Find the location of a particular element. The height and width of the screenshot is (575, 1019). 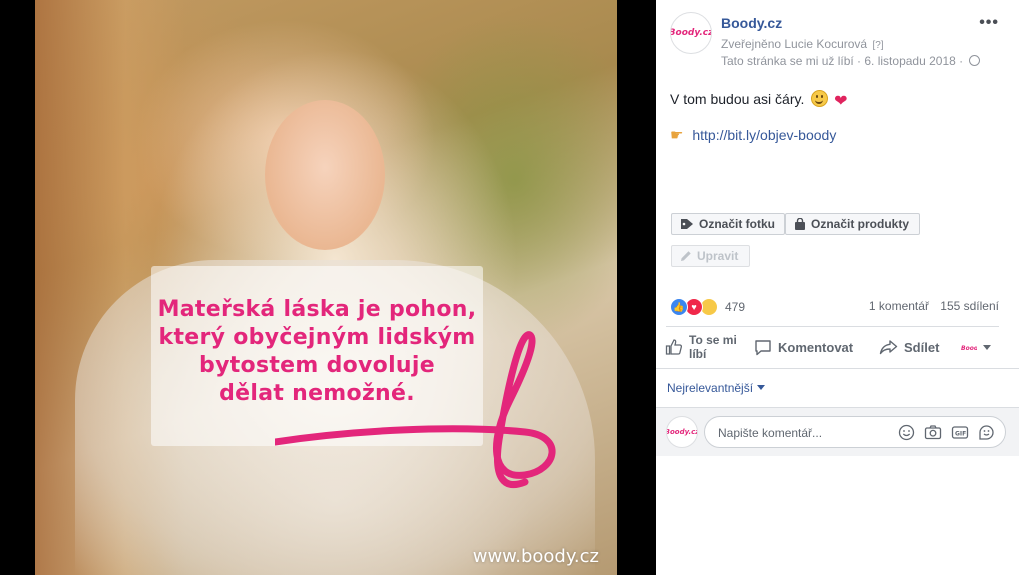

boody-mini-logo-icon: Boody is located at coordinates (969, 347).